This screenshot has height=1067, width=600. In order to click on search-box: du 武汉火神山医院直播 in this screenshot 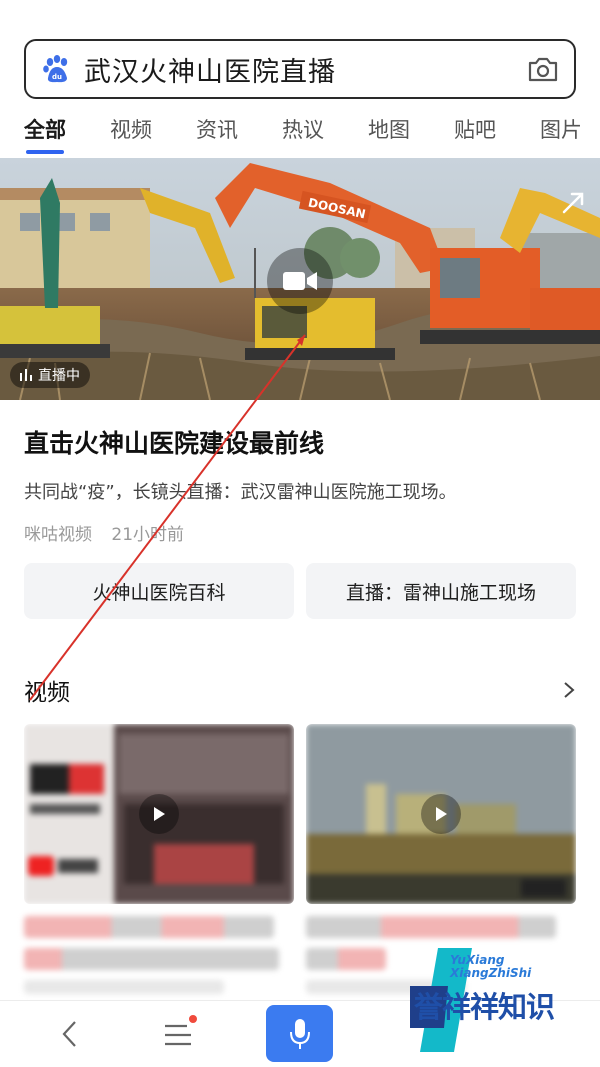, I will do `click(300, 69)`.